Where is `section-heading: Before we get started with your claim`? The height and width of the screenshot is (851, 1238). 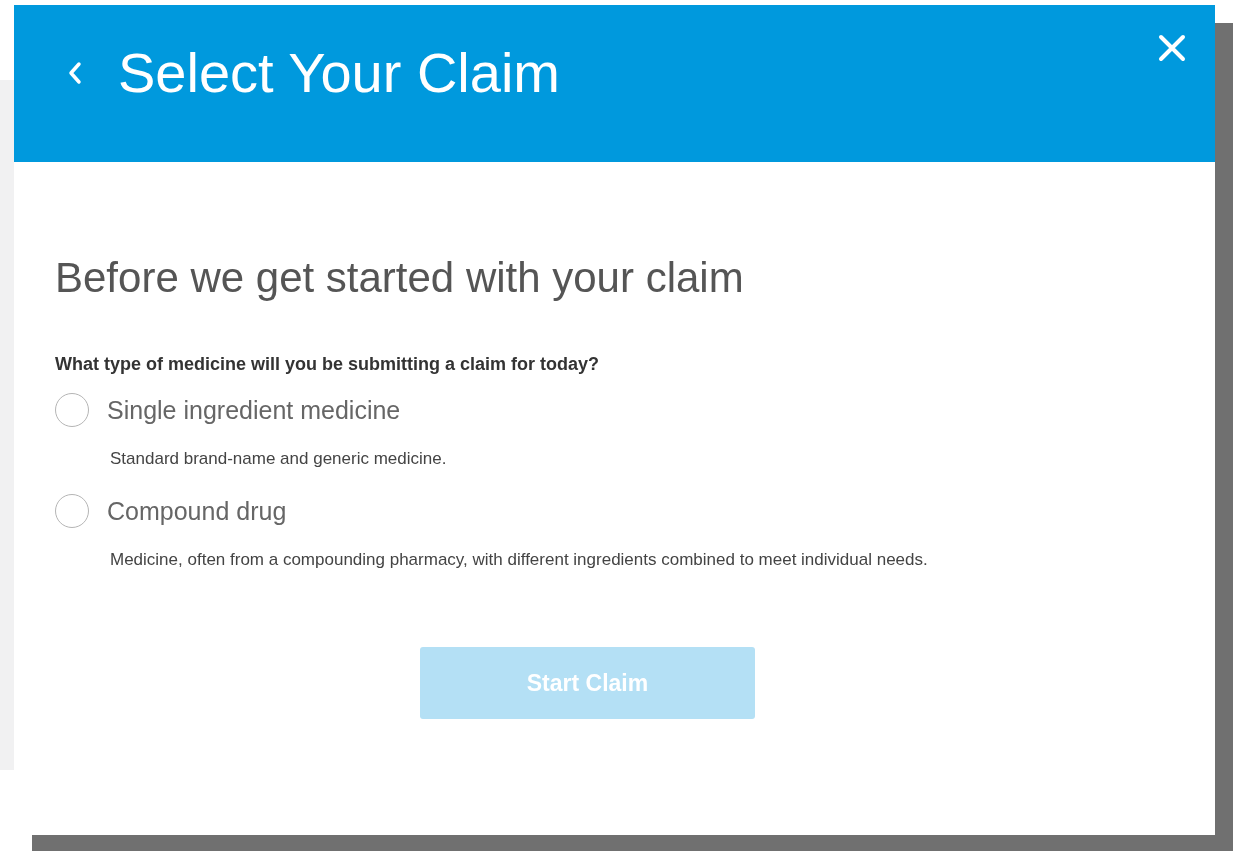 section-heading: Before we get started with your claim is located at coordinates (400, 278).